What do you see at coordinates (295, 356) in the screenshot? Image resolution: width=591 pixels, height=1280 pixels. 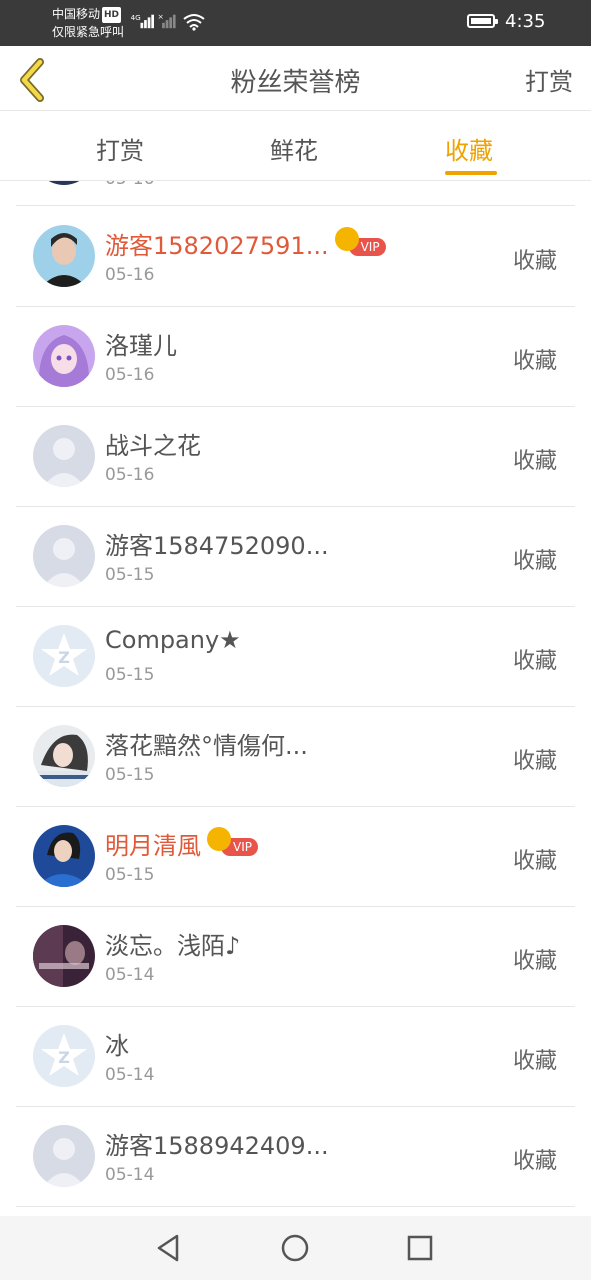 I see `list-item: 洛瑾儿 05-16 收藏` at bounding box center [295, 356].